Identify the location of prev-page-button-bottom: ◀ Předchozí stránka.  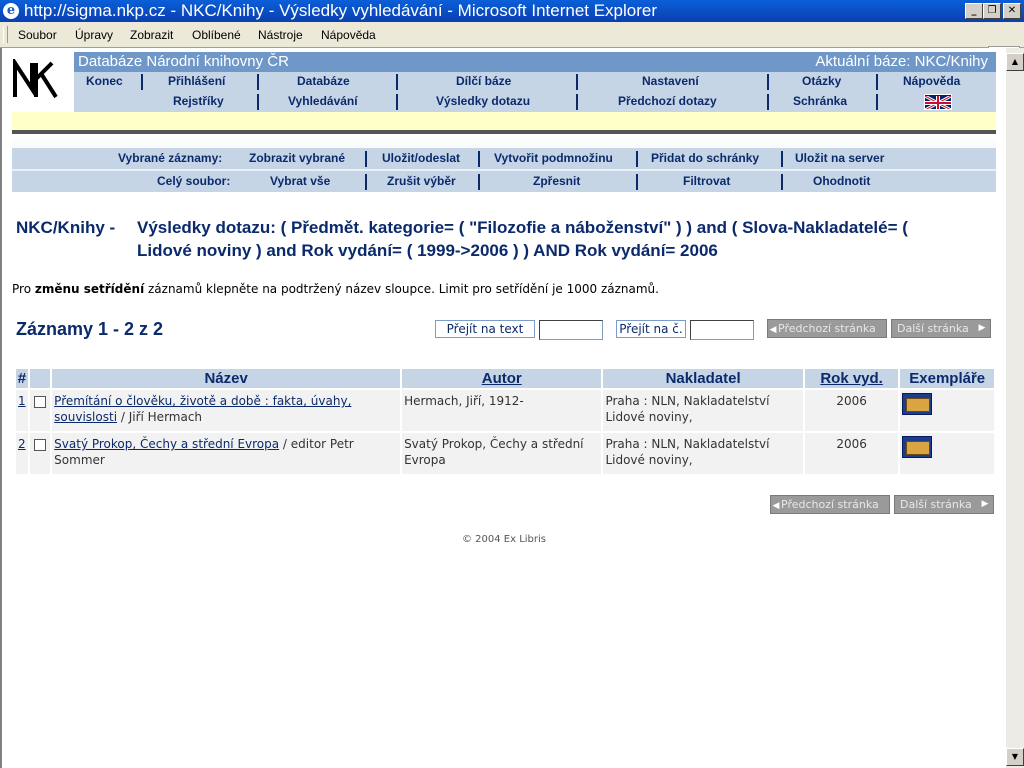
(830, 504).